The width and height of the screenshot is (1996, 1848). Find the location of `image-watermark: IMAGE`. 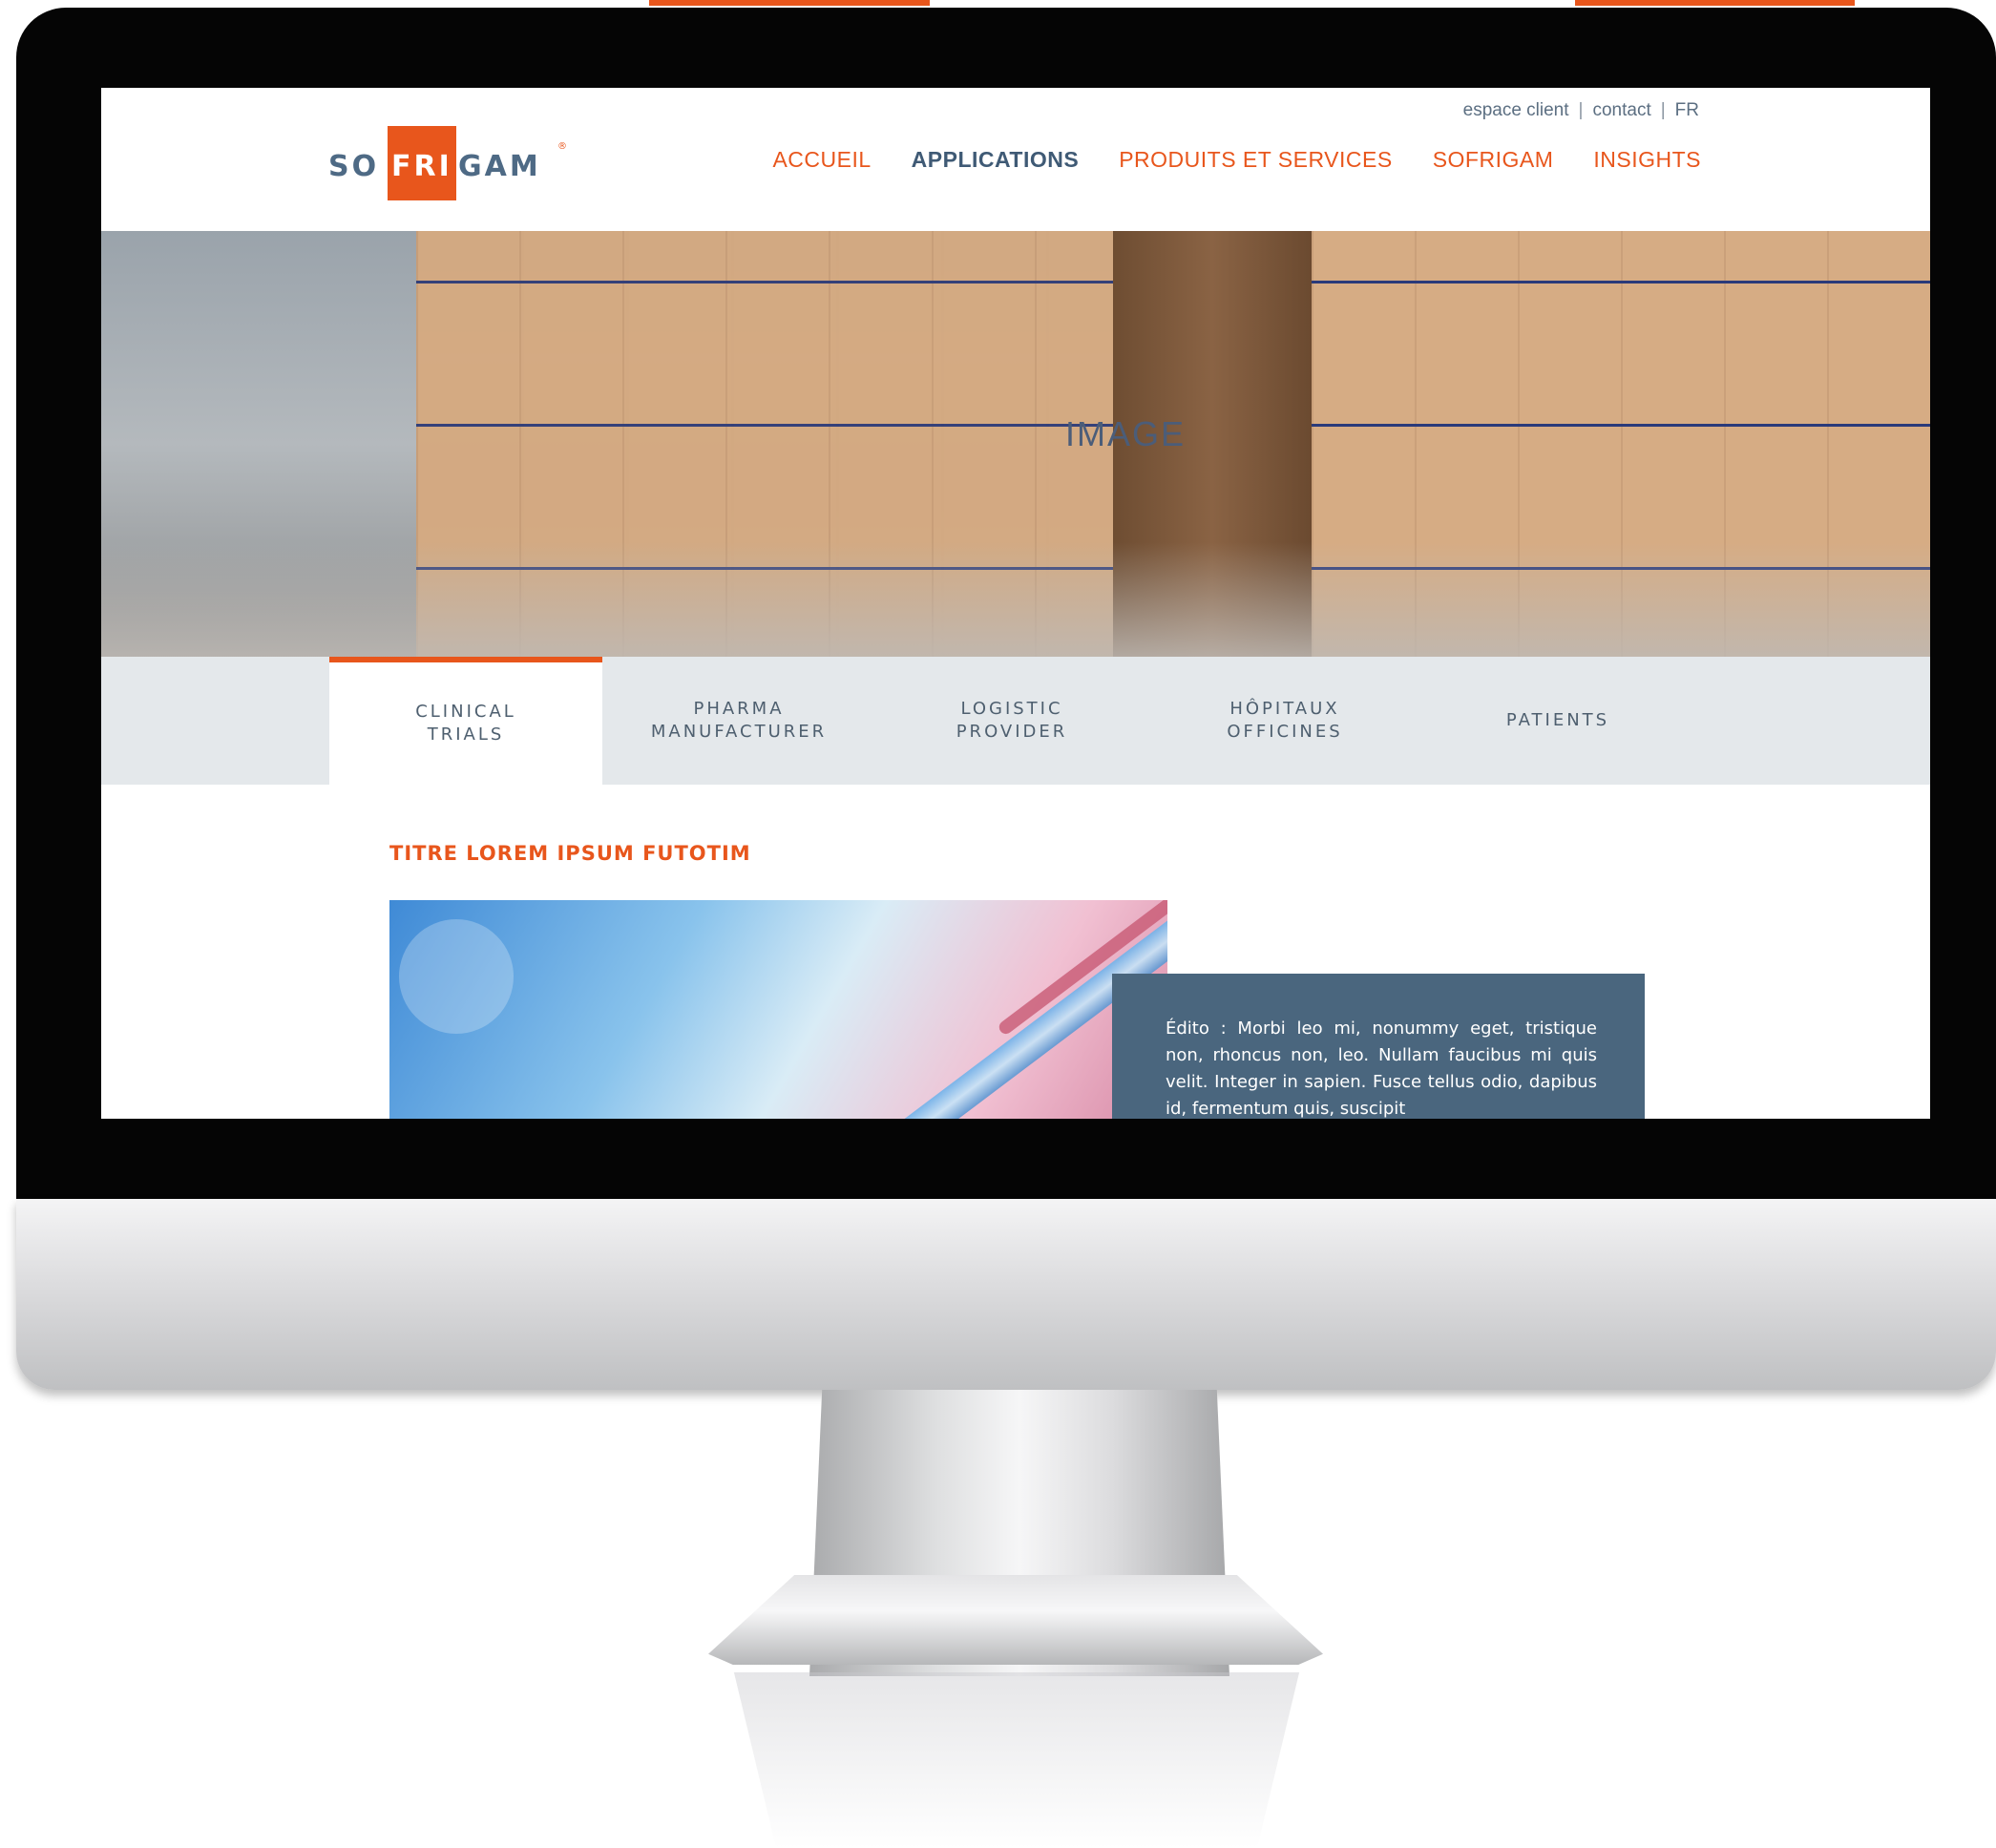

image-watermark: IMAGE is located at coordinates (1126, 434).